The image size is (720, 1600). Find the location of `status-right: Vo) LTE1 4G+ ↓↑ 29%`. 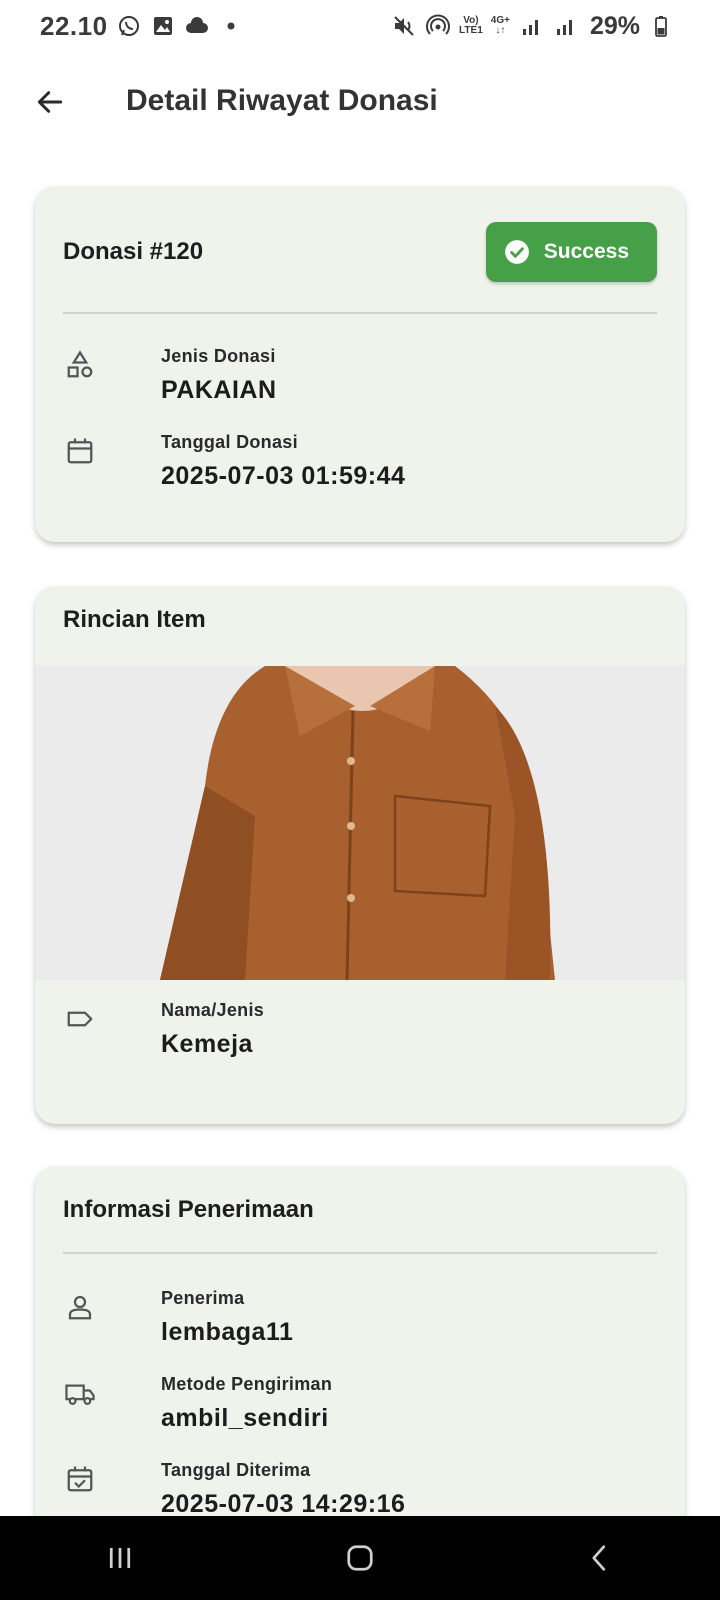

status-right: Vo) LTE1 4G+ ↓↑ 29% is located at coordinates (532, 26).